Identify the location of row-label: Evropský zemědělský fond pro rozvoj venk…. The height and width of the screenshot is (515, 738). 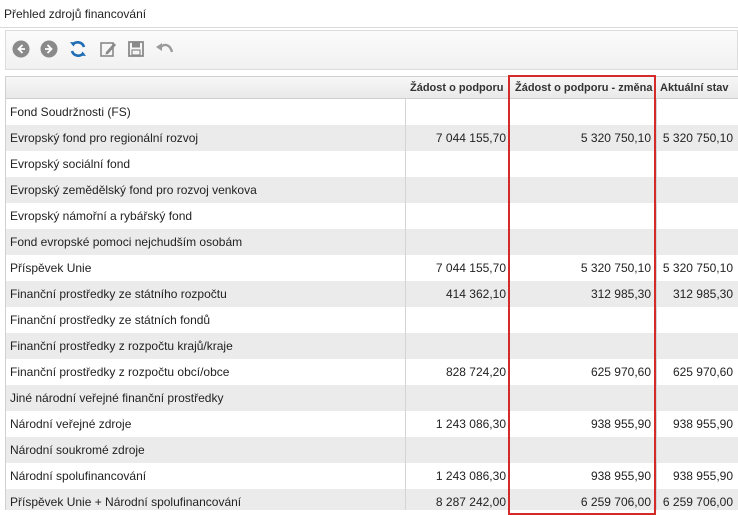
(133, 190).